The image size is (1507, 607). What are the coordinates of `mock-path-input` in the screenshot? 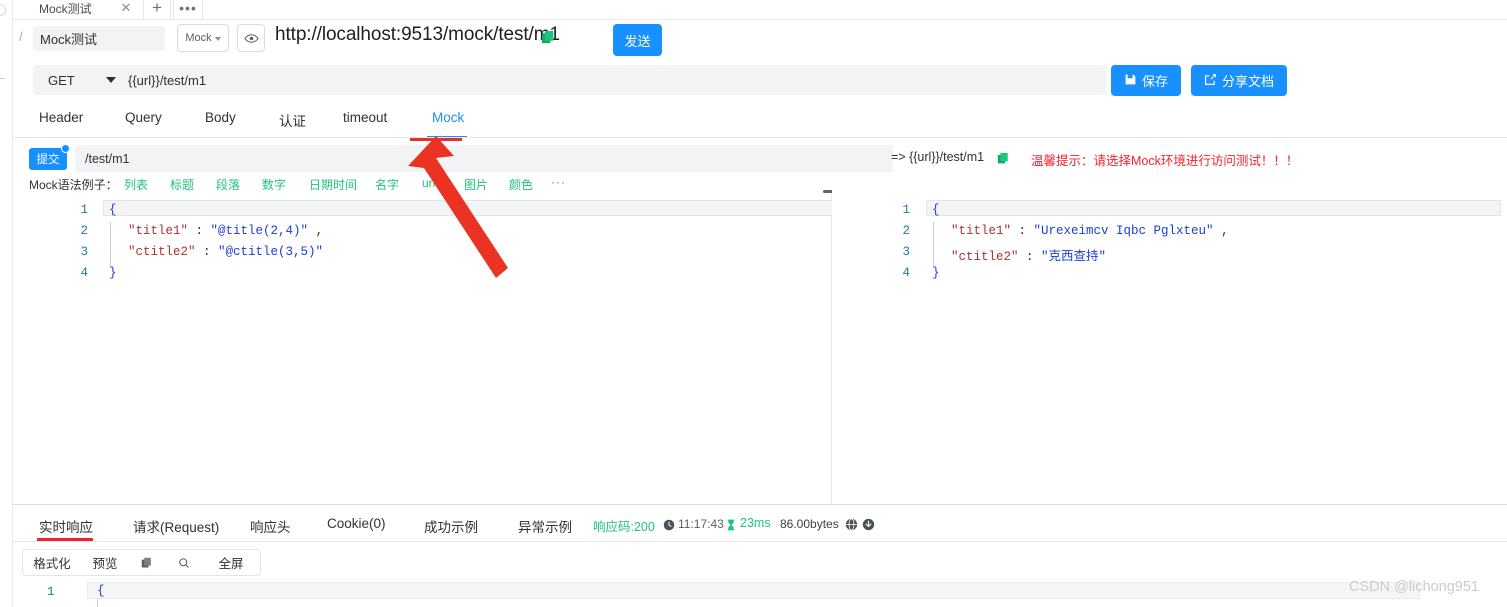 It's located at (484, 158).